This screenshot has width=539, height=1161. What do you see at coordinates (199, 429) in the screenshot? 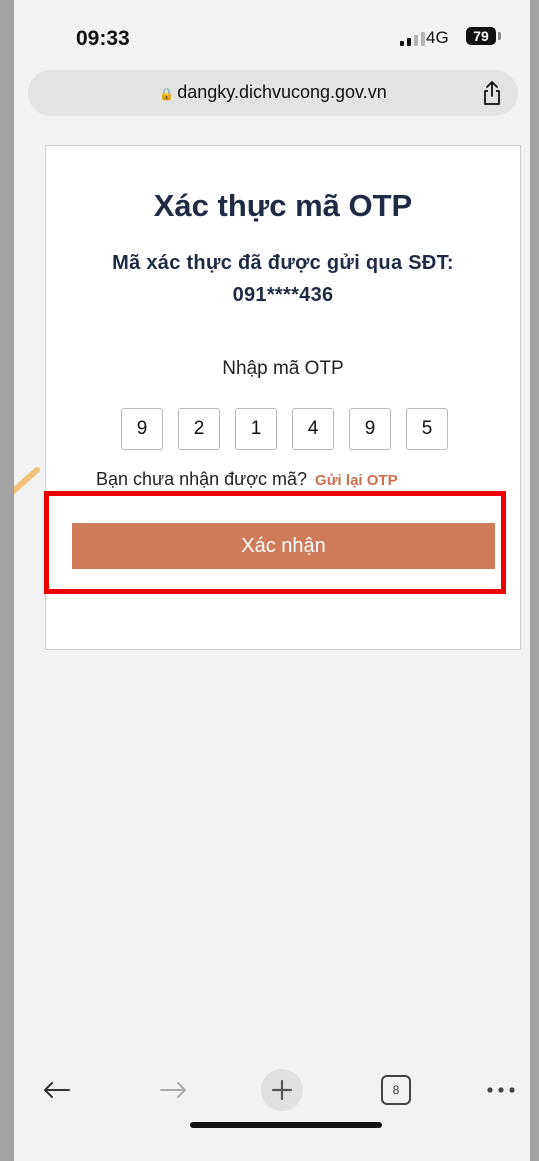
I see `otp-digit-2: 2` at bounding box center [199, 429].